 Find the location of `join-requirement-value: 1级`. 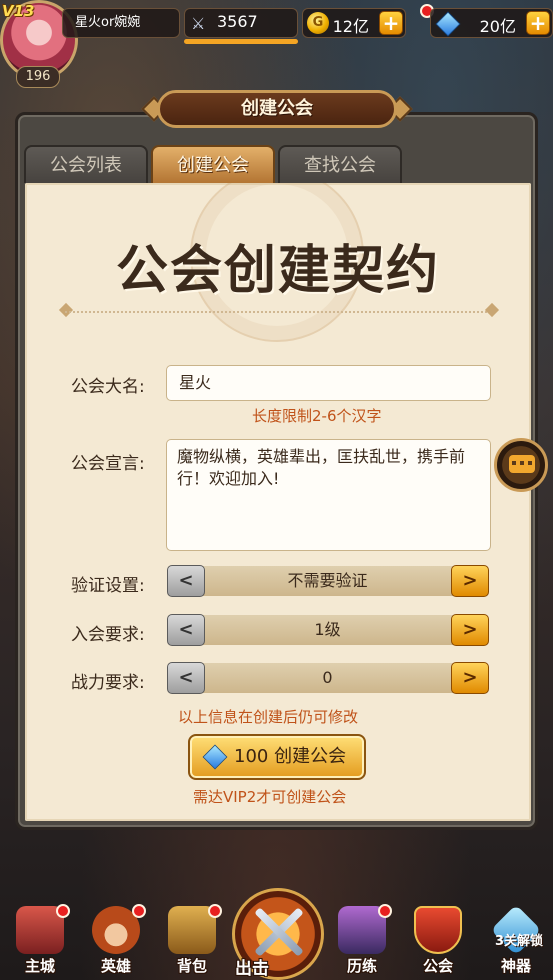

join-requirement-value: 1级 is located at coordinates (327, 630).